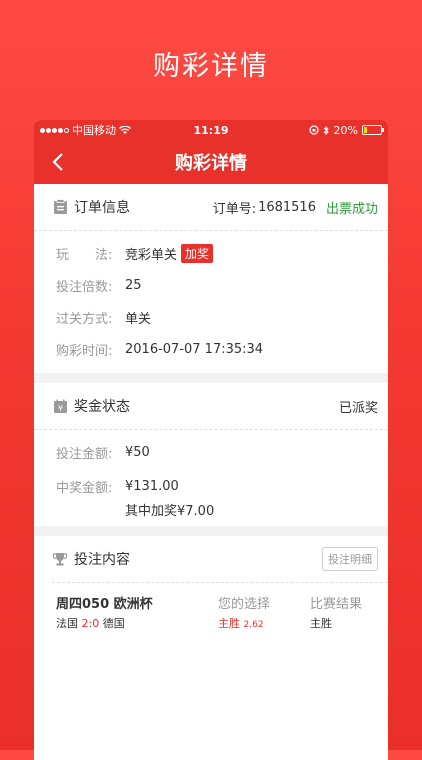 This screenshot has height=760, width=422. What do you see at coordinates (222, 452) in the screenshot?
I see `bet-amount-row: 投注金额: ¥50` at bounding box center [222, 452].